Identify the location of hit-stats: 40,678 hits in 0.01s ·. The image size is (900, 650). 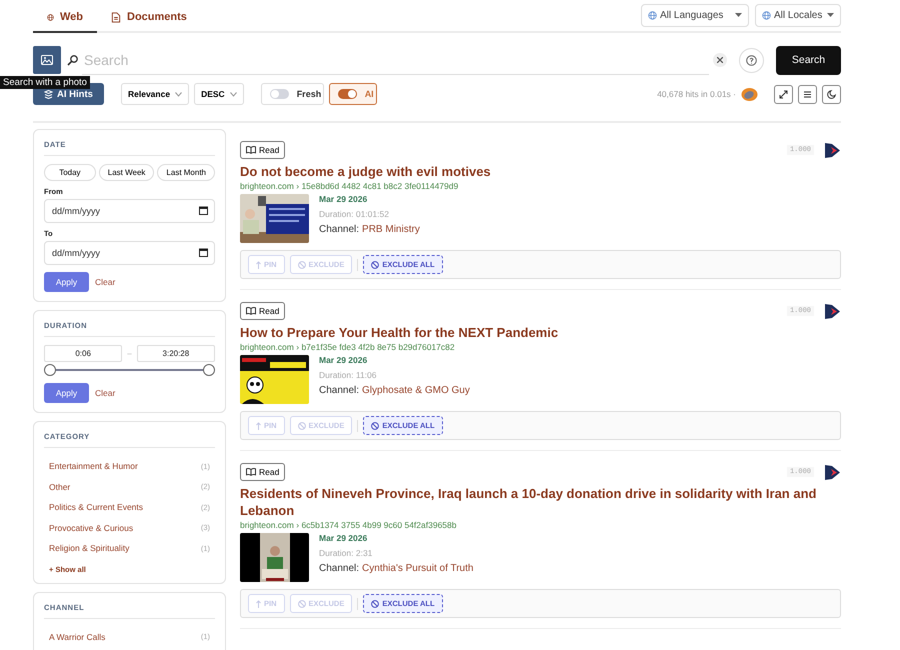
(696, 94).